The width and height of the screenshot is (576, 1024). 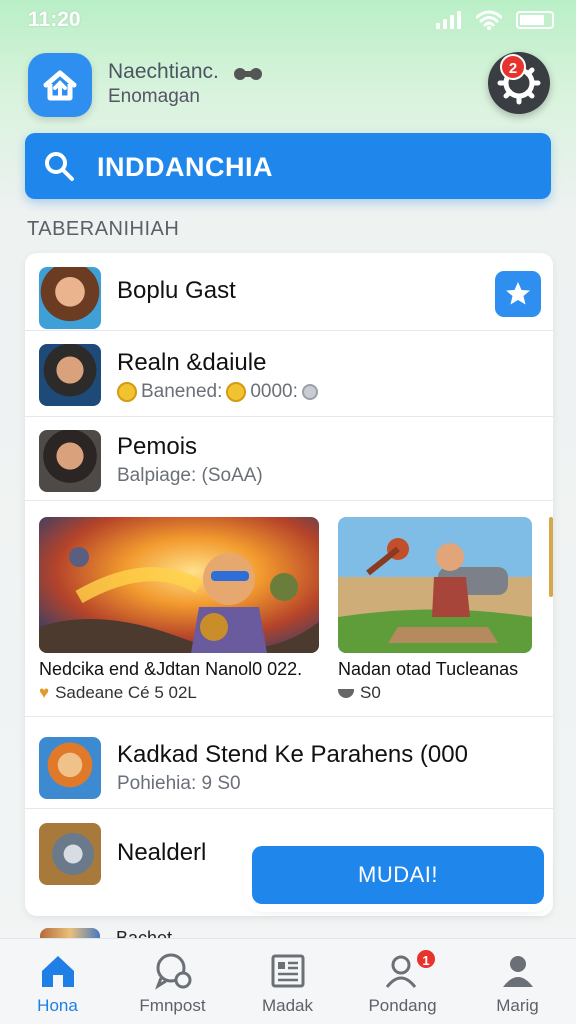 I want to click on nav-item-profile: Marig, so click(x=517, y=981).